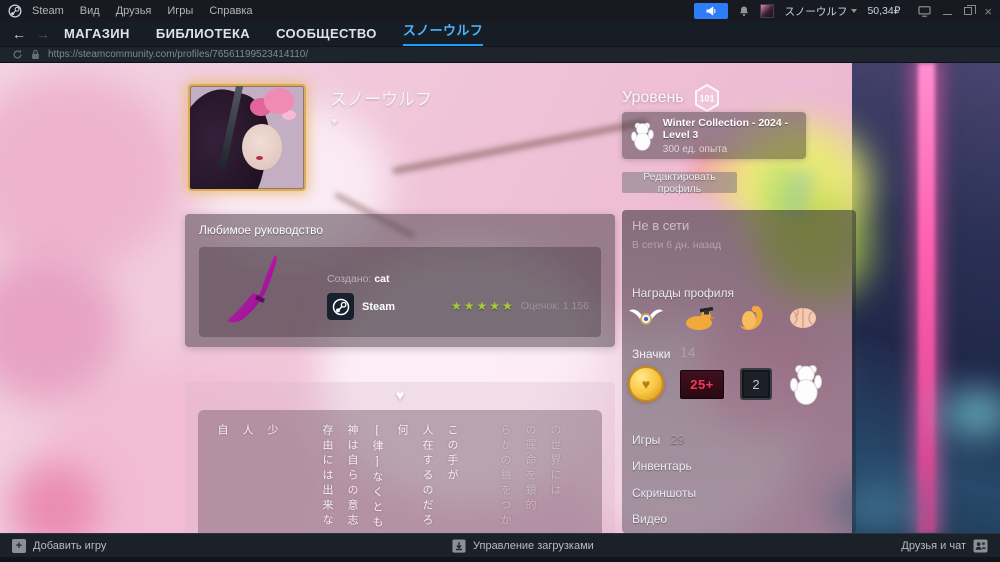 This screenshot has height=562, width=1000. I want to click on menu-help: Справка, so click(230, 11).